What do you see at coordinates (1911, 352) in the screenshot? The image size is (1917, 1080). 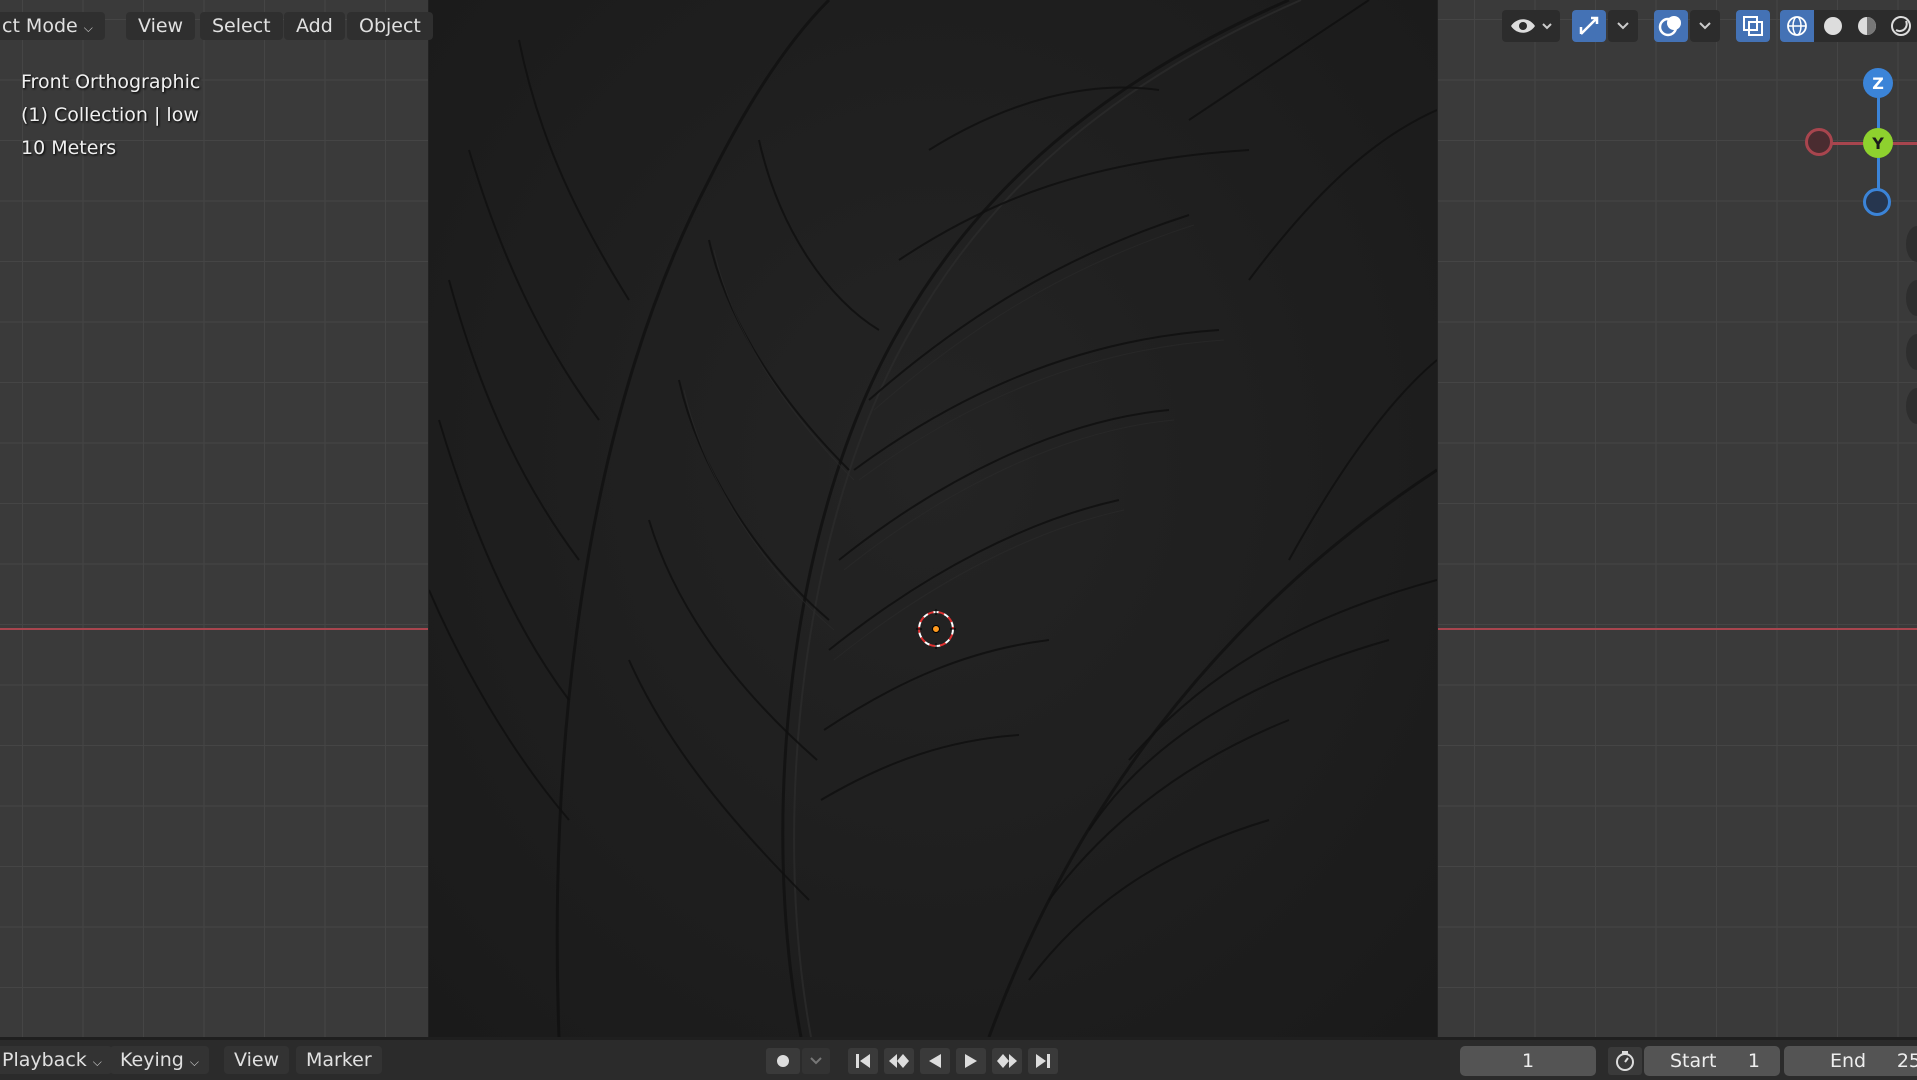 I see `camera-view-button` at bounding box center [1911, 352].